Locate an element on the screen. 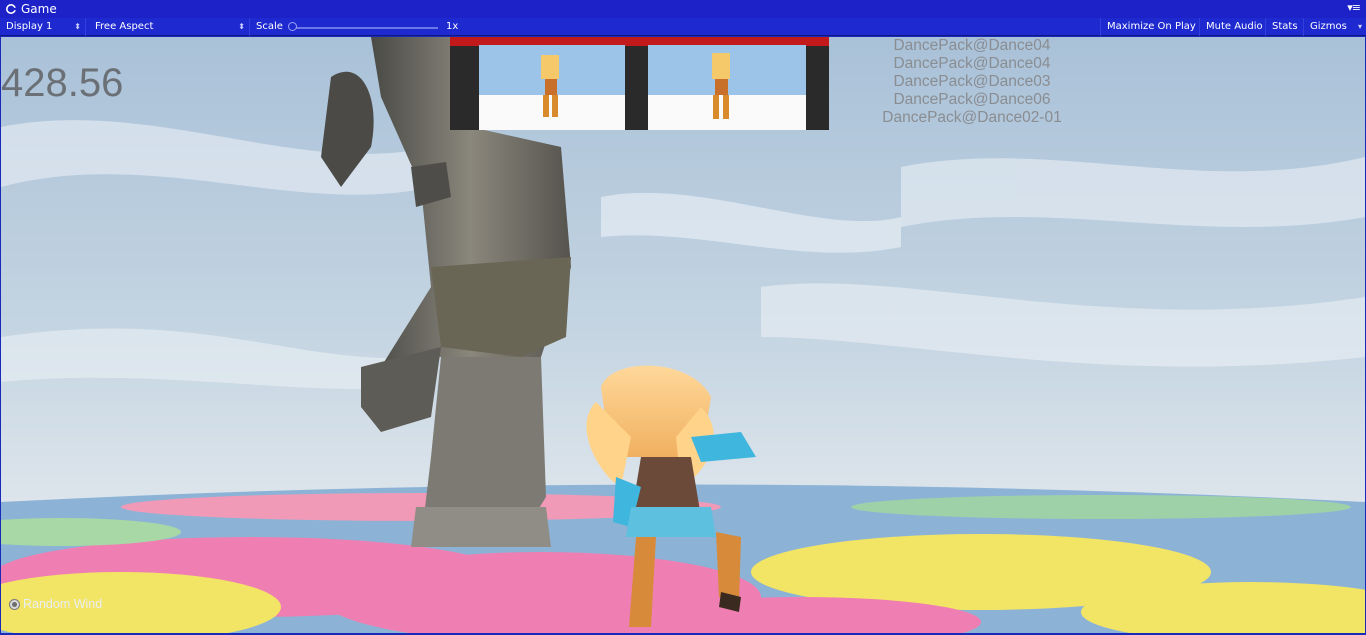 The image size is (1366, 635). animation-item: DancePack@Dance06 is located at coordinates (972, 99).